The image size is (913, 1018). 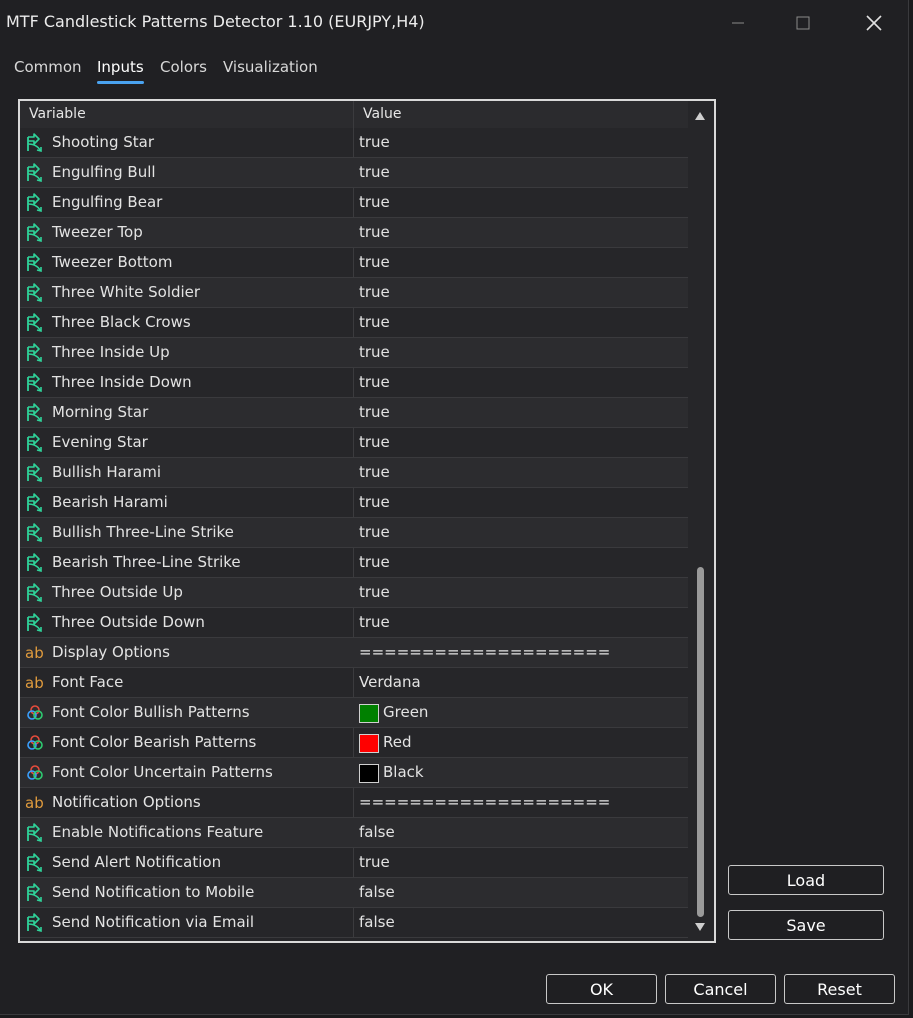 What do you see at coordinates (354, 653) in the screenshot?
I see `grid-row: ab Display Options ====================` at bounding box center [354, 653].